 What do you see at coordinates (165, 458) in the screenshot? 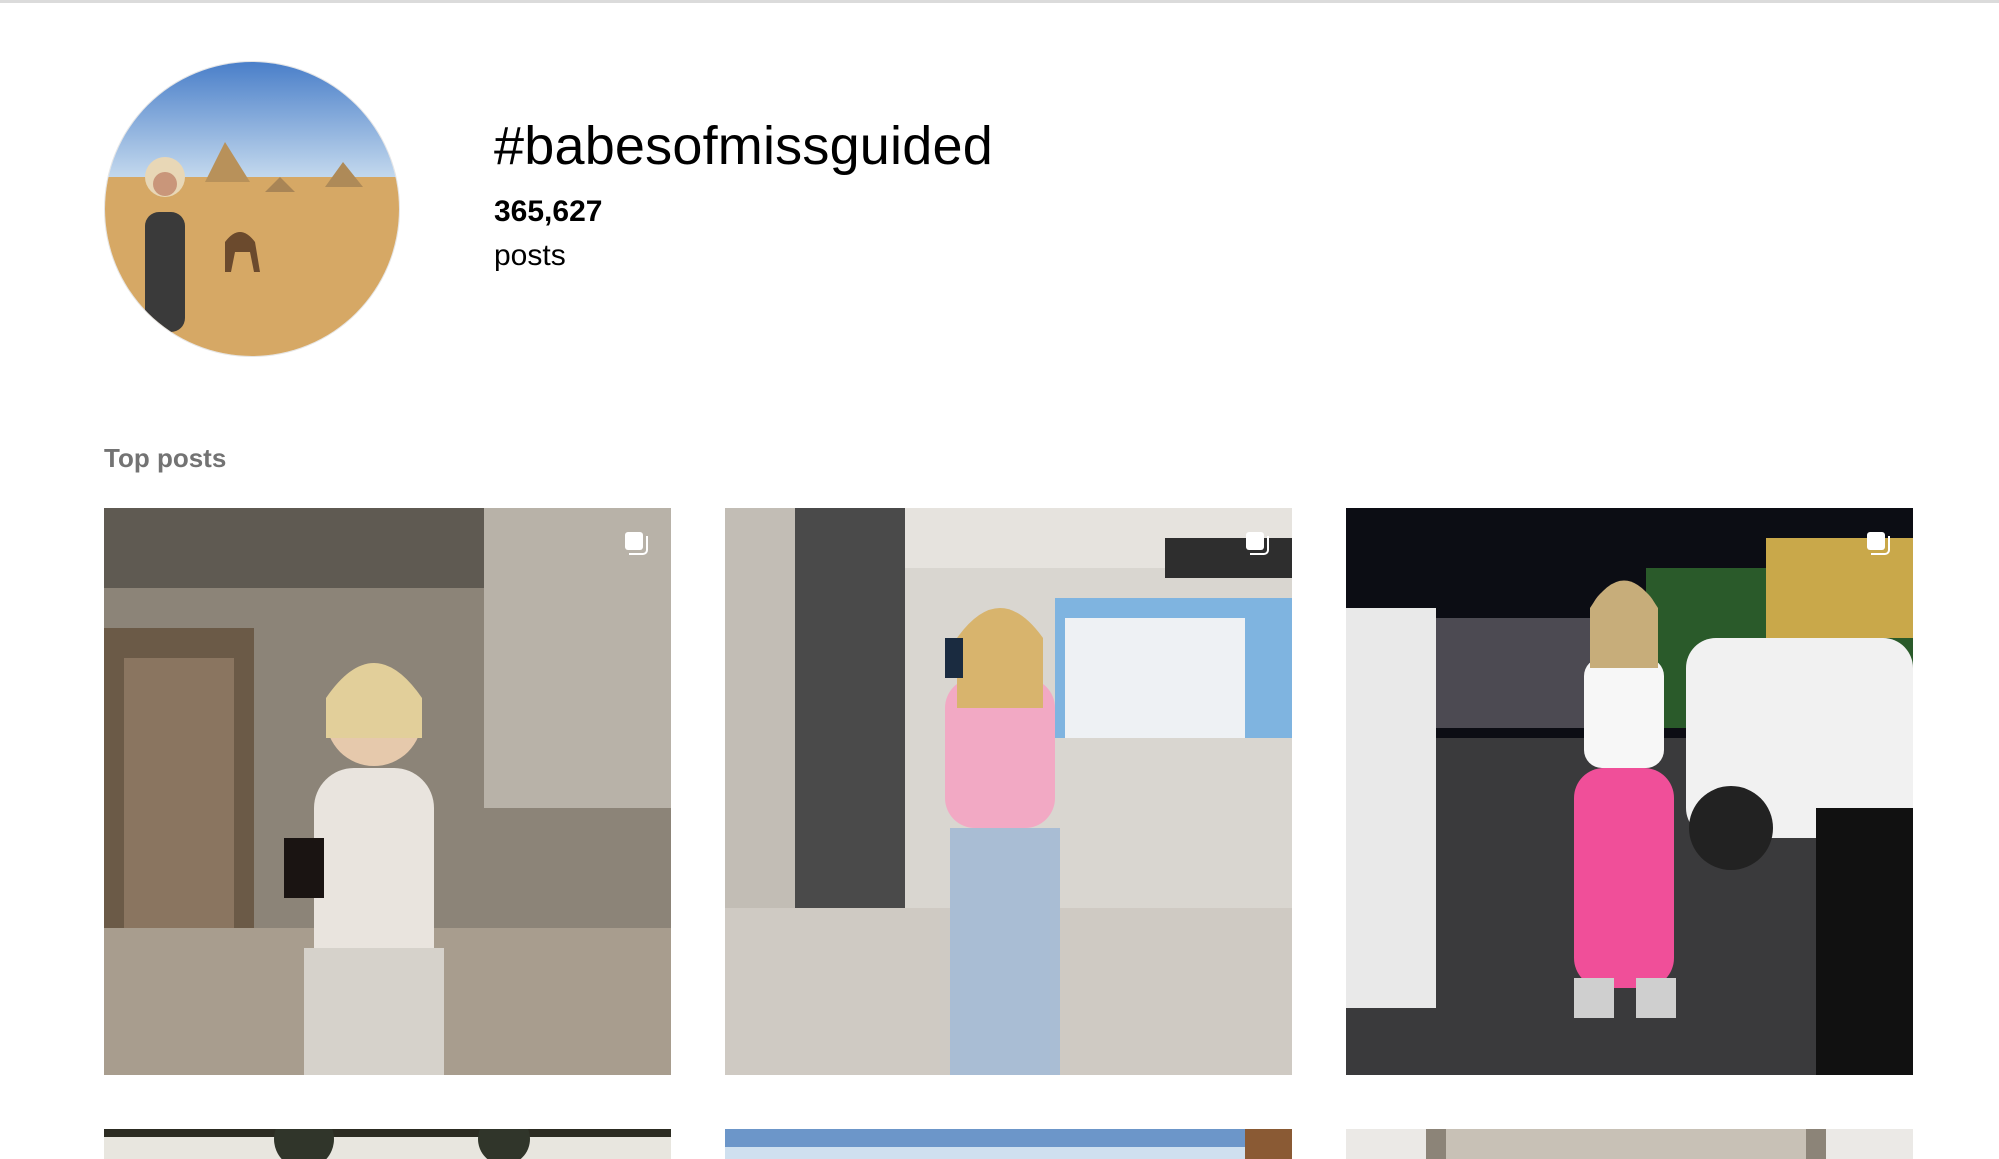
I see `top-posts-title: Top posts` at bounding box center [165, 458].